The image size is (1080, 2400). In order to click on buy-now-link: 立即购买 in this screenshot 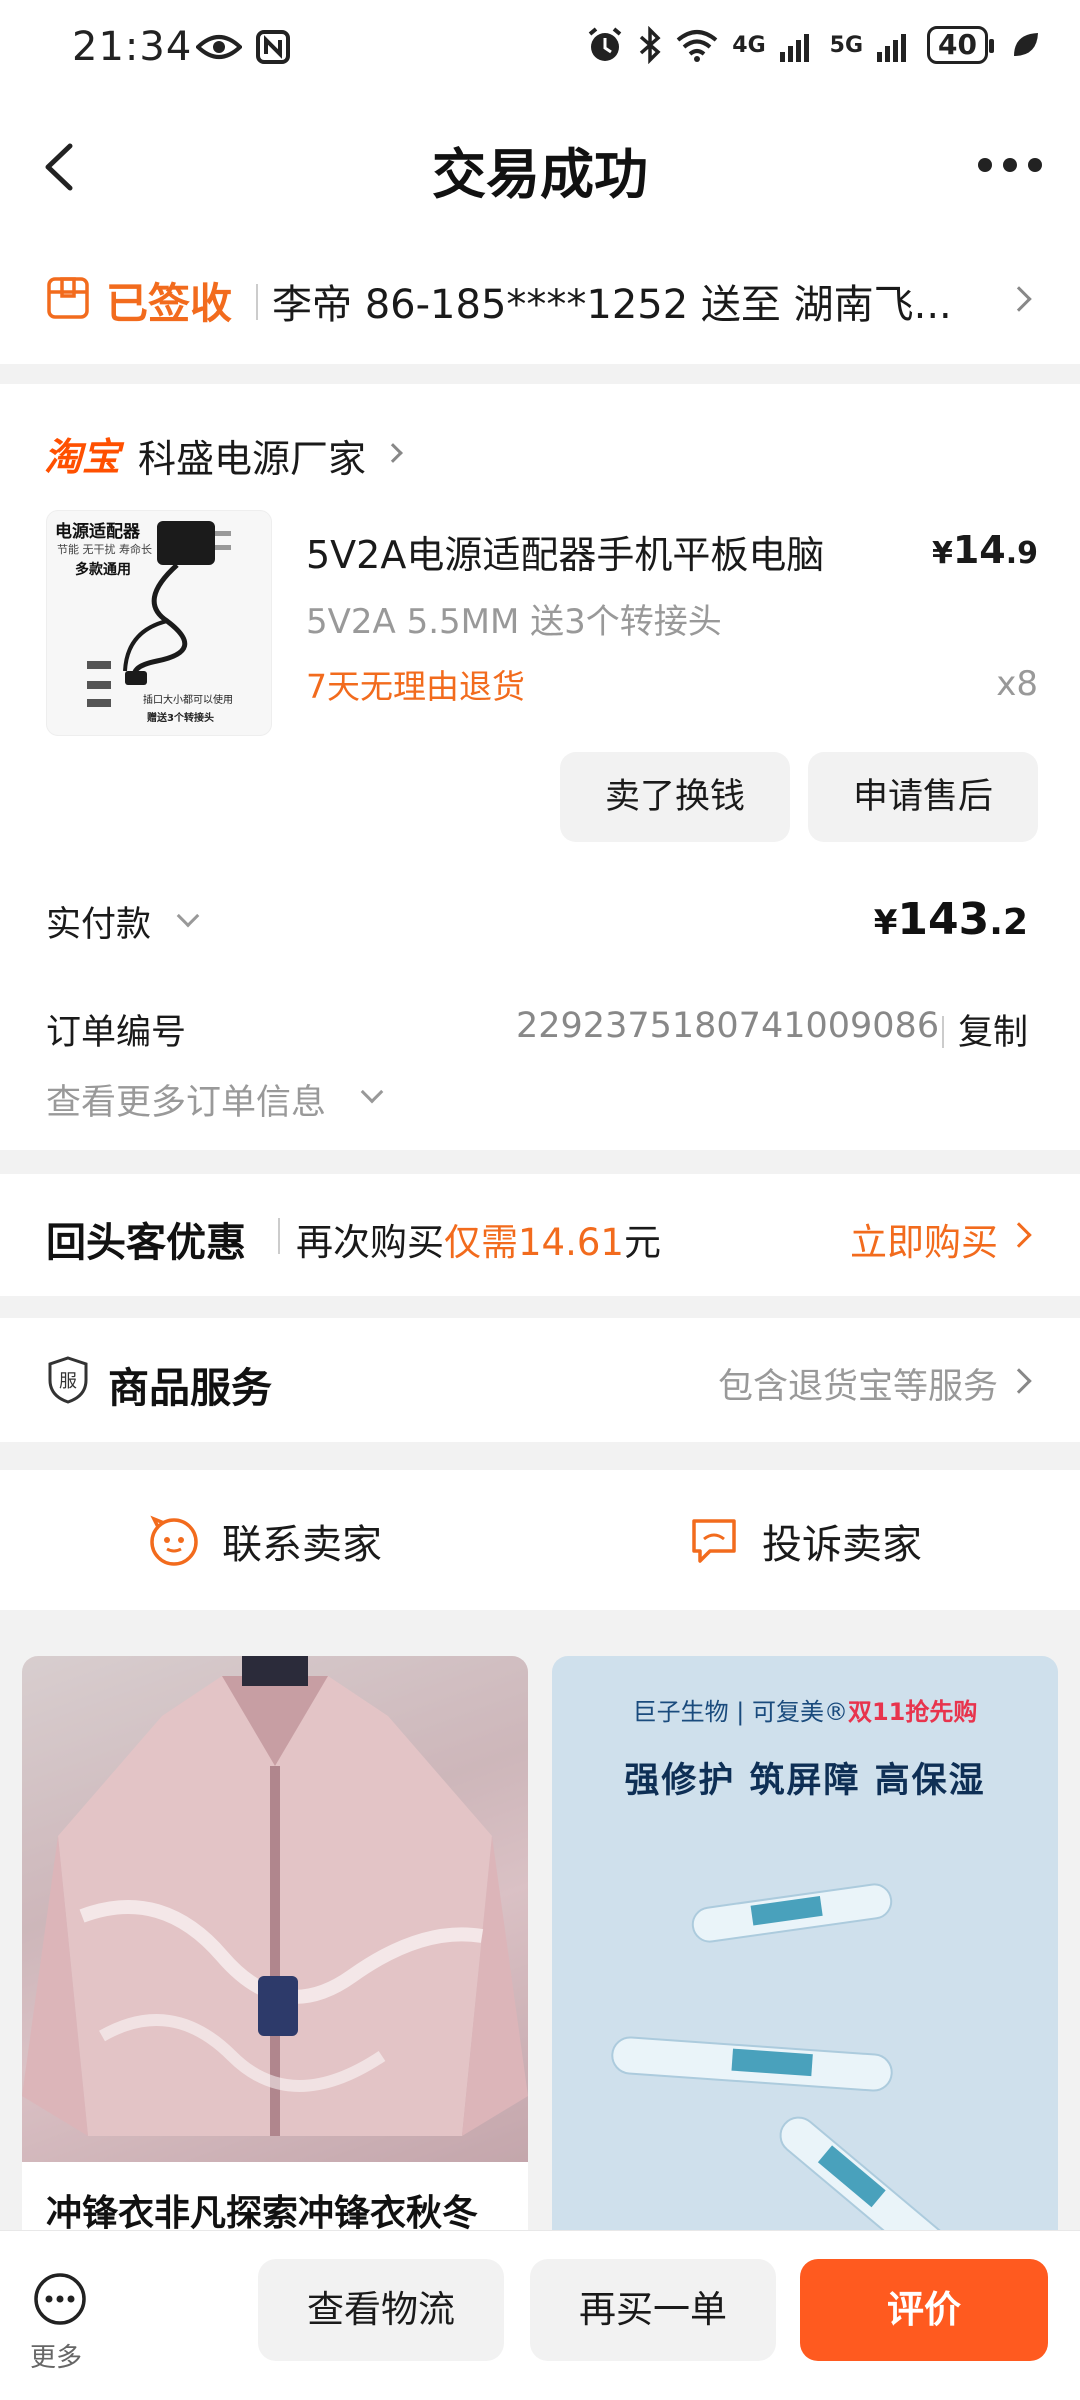, I will do `click(924, 1239)`.